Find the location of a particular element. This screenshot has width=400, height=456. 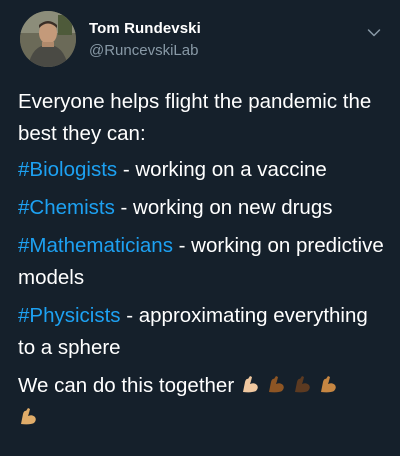

author-name: Tom Rundevski is located at coordinates (145, 28).